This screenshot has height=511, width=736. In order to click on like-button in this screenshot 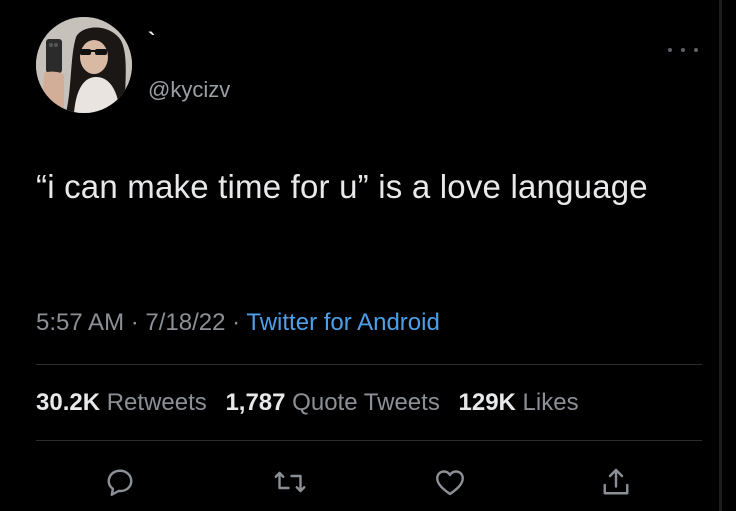, I will do `click(450, 482)`.